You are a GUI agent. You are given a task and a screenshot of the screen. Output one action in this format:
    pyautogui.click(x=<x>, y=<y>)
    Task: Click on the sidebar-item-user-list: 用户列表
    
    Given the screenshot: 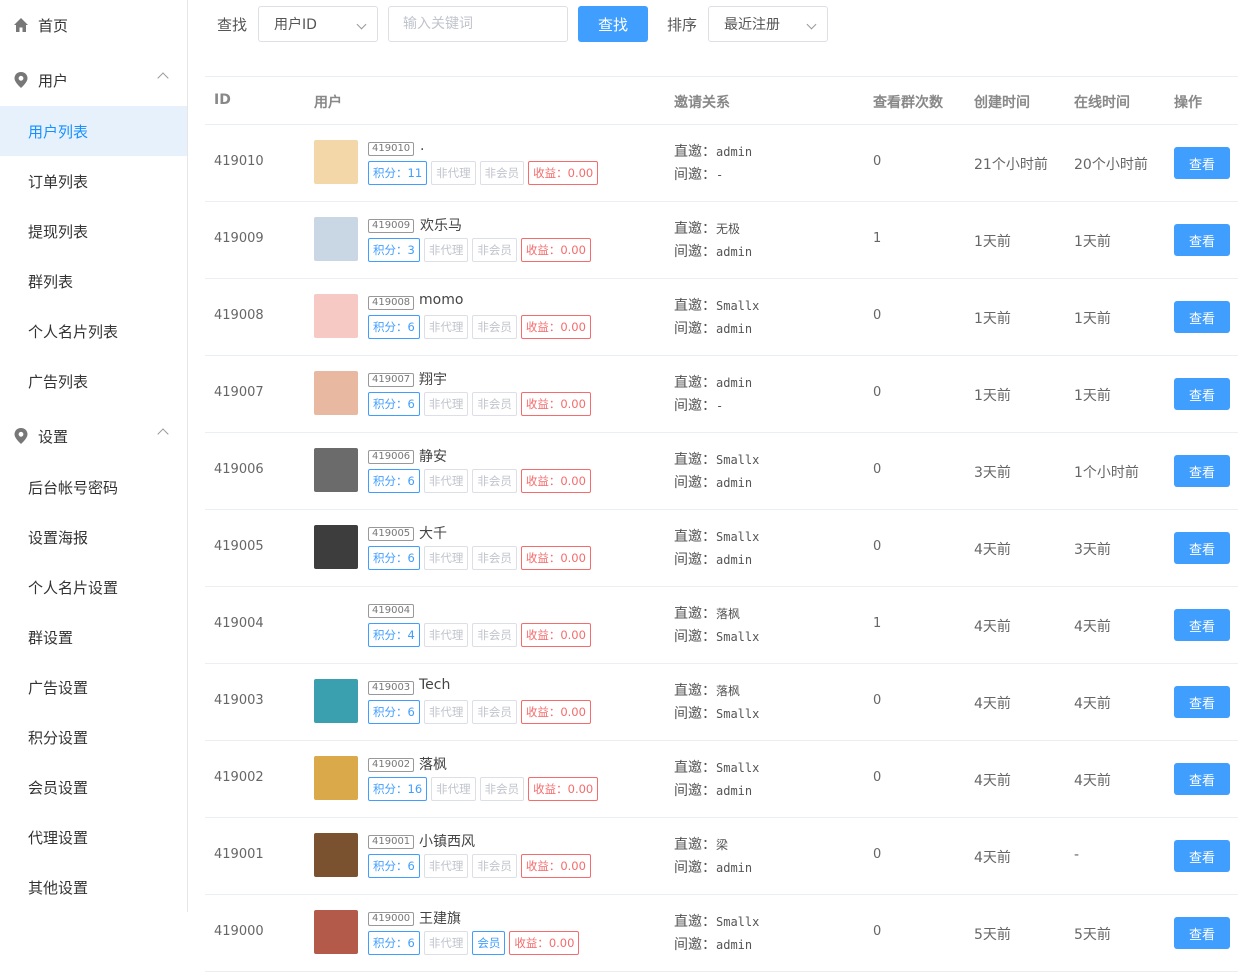 What is the action you would take?
    pyautogui.click(x=93, y=131)
    